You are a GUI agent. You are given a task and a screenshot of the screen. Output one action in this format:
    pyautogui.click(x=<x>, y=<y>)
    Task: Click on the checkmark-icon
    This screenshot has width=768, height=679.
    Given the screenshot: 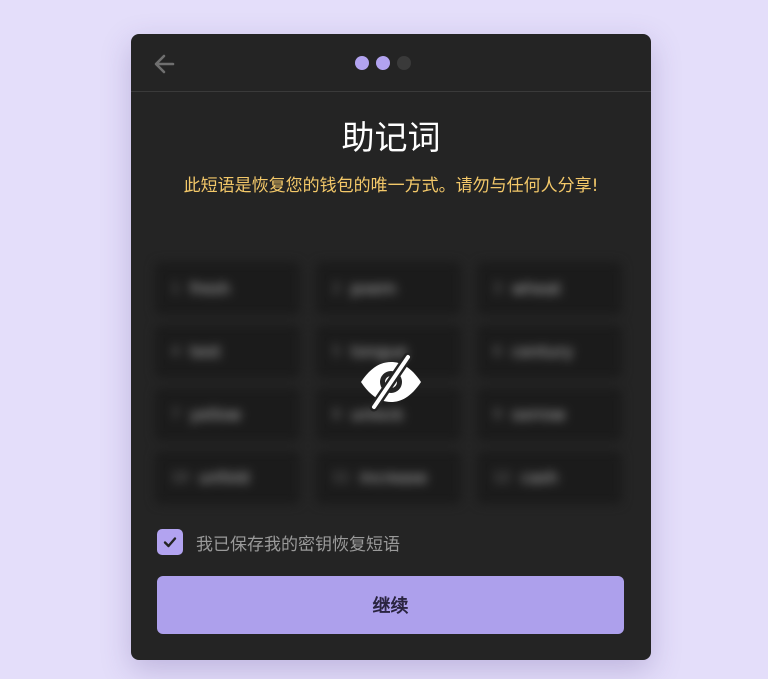 What is the action you would take?
    pyautogui.click(x=170, y=542)
    